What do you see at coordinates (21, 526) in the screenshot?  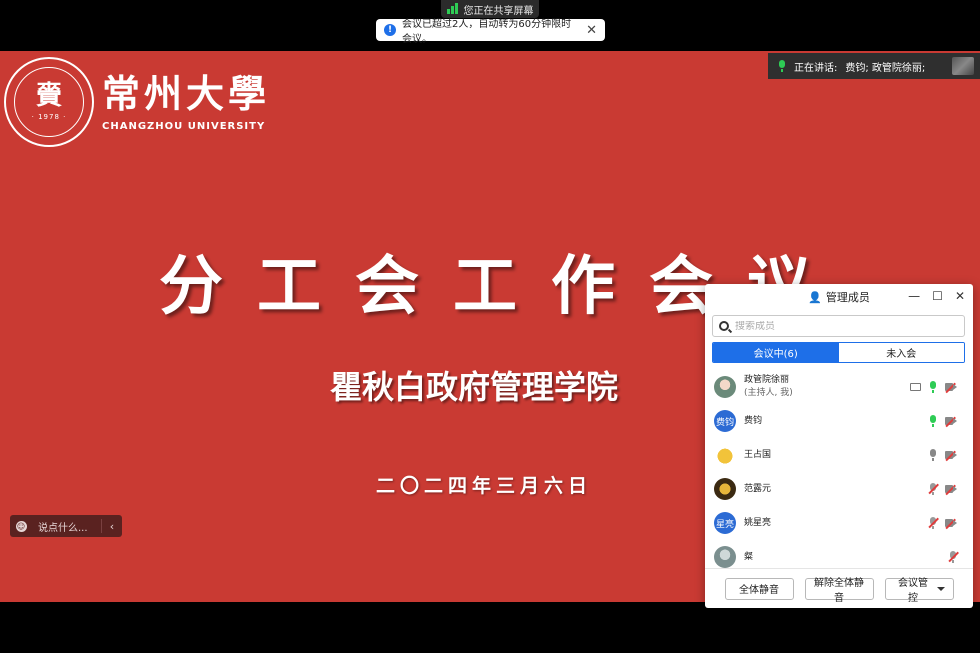 I see `emoji-icon: ☺` at bounding box center [21, 526].